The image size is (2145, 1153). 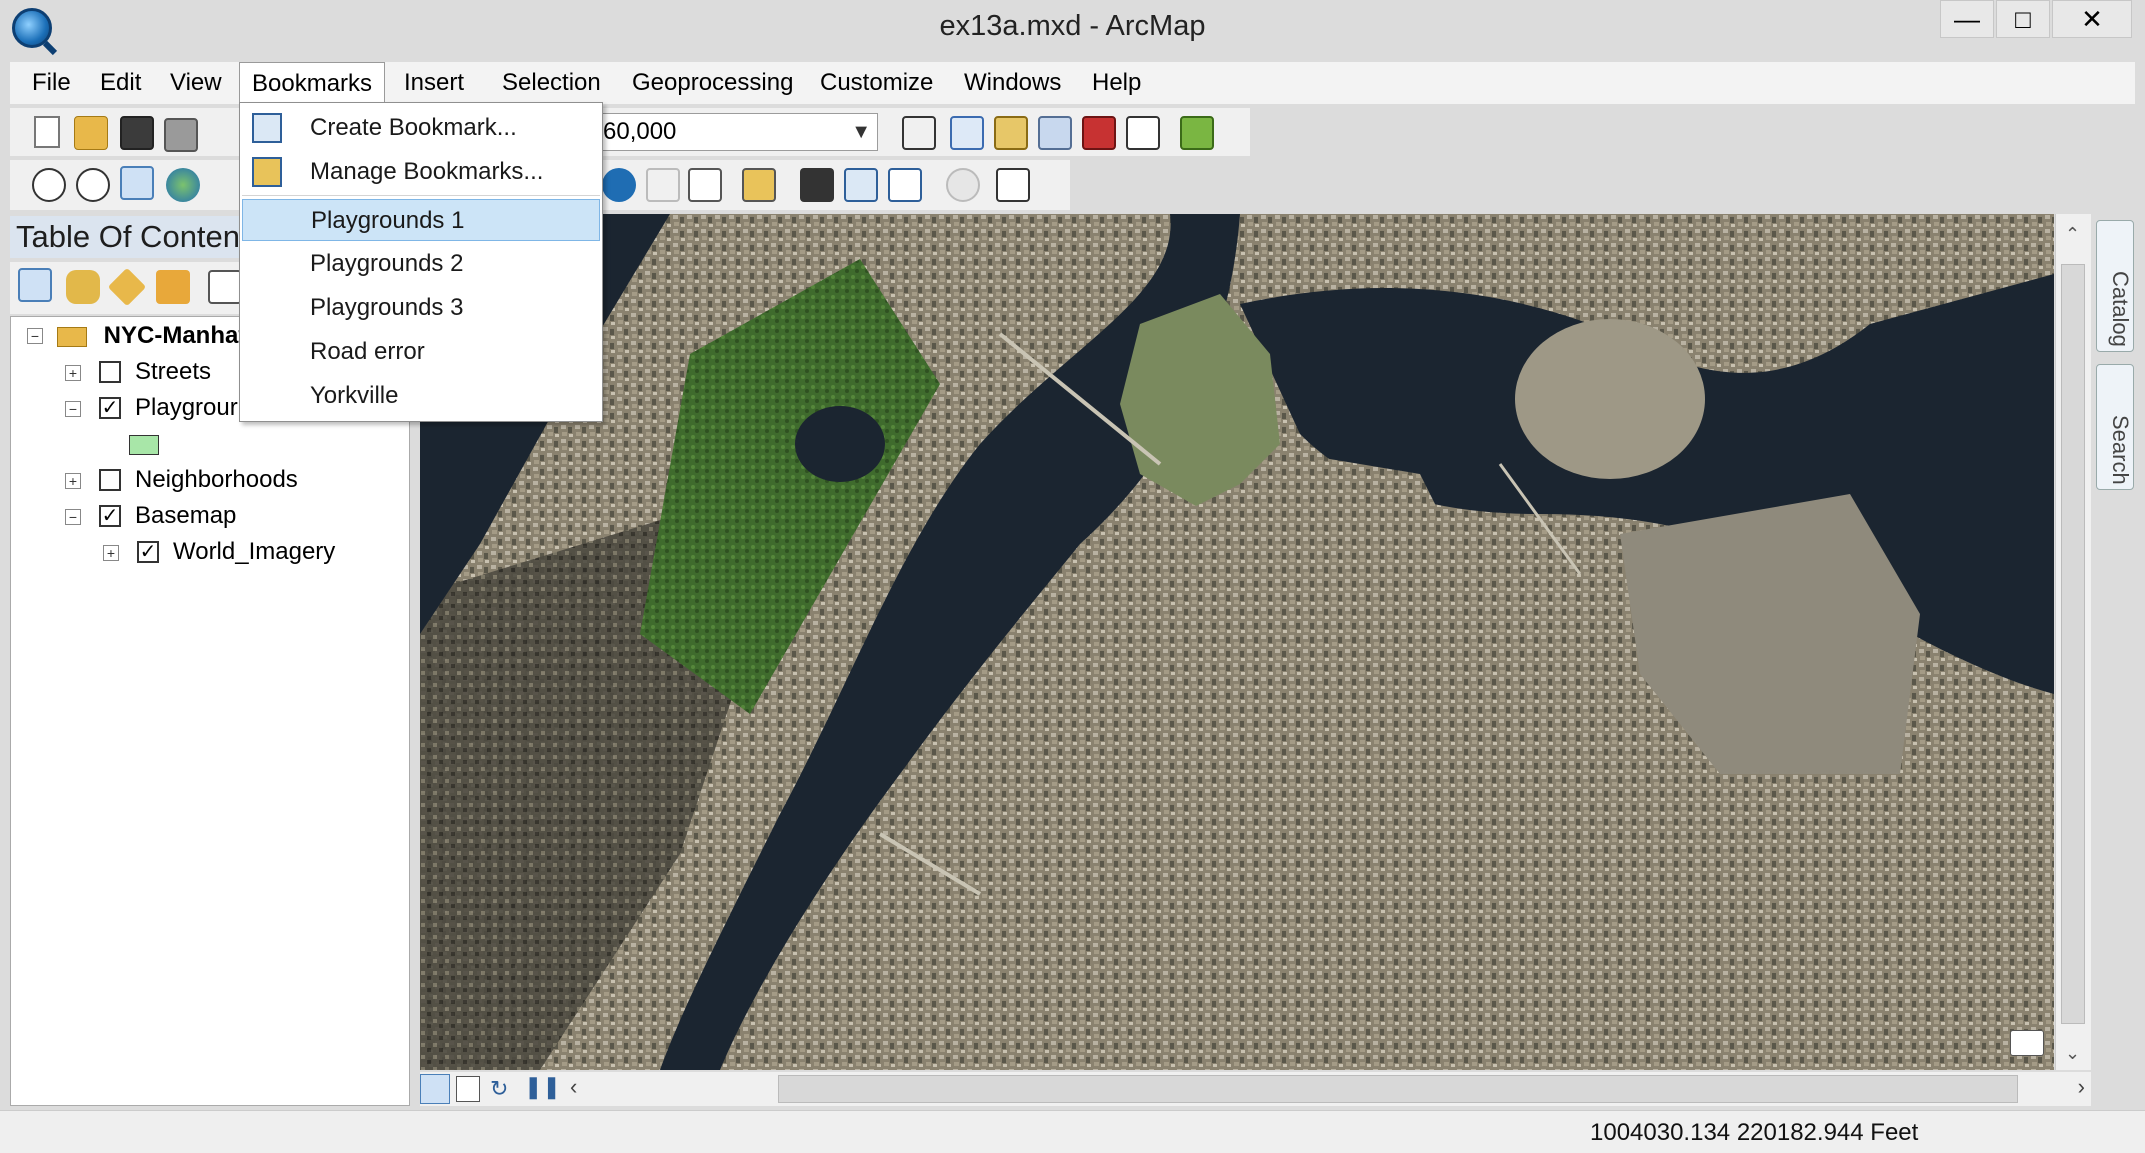 What do you see at coordinates (51, 83) in the screenshot?
I see `menu-file: File` at bounding box center [51, 83].